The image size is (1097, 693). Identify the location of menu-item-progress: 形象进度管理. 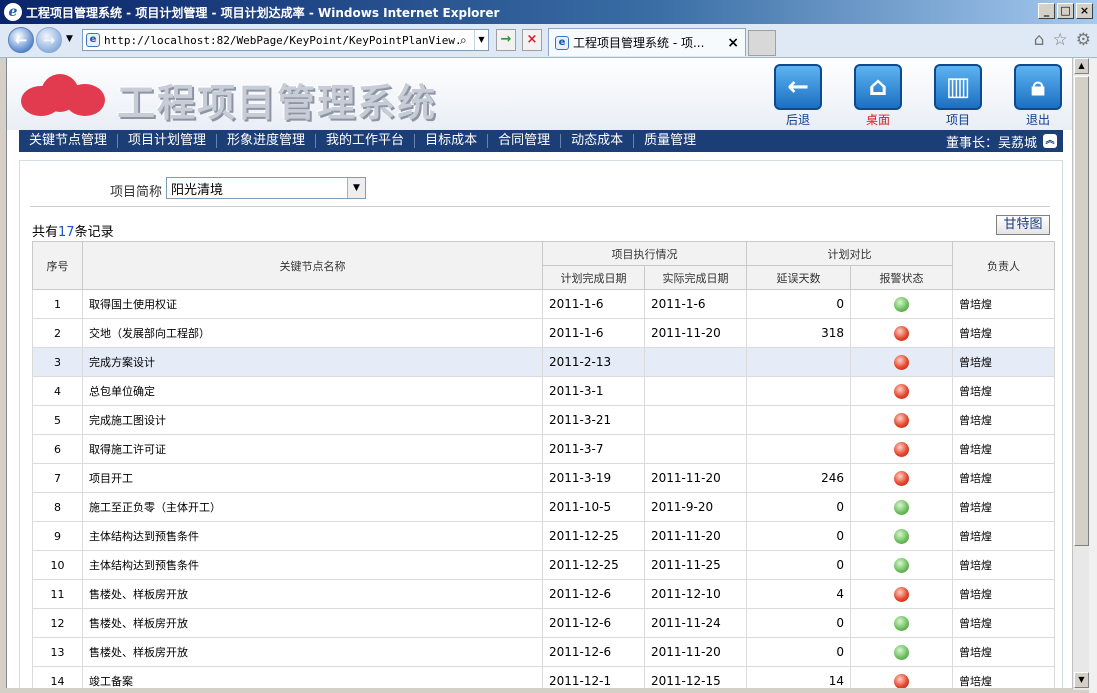
(267, 141).